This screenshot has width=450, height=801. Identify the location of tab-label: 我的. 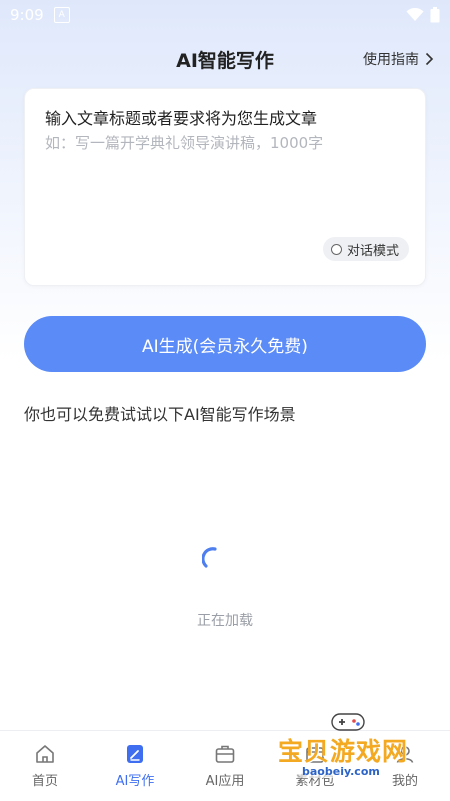
(404, 781).